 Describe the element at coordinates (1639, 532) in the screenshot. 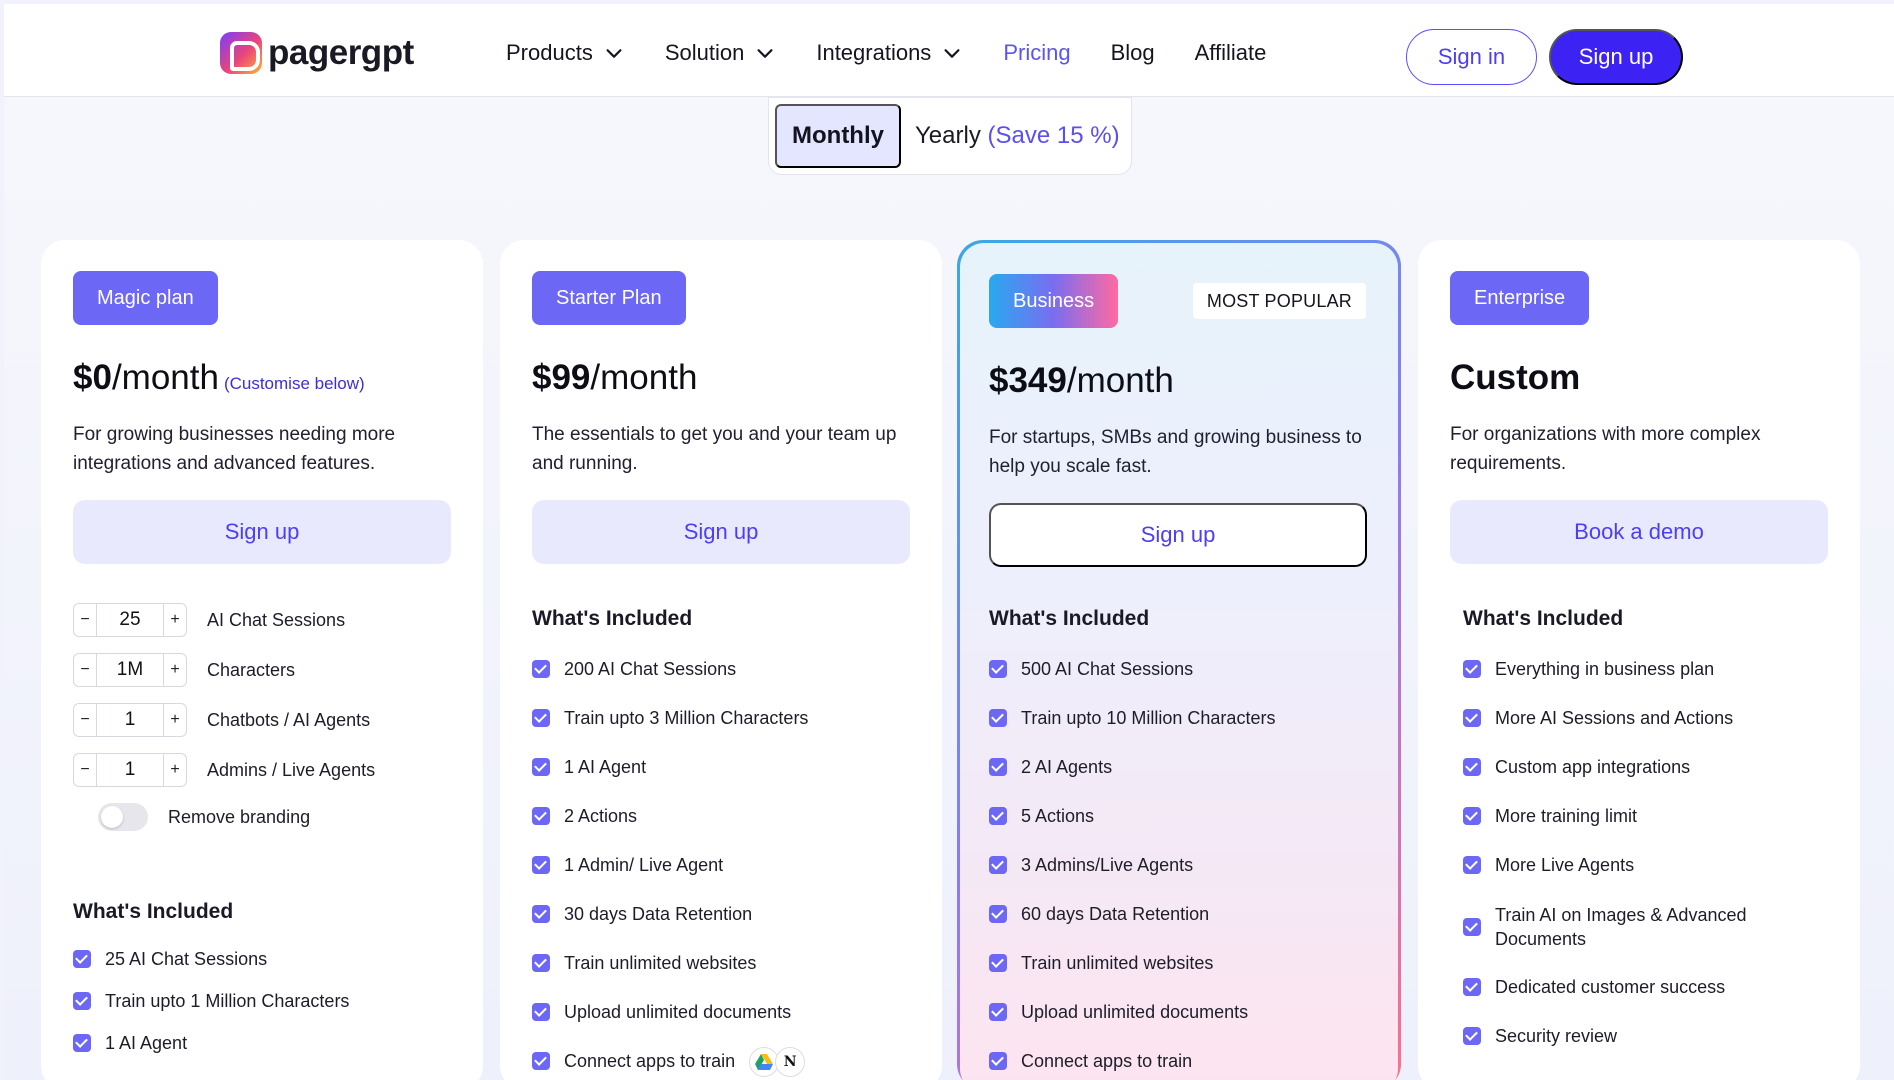

I see `book-demo-button: Book a demo` at that location.